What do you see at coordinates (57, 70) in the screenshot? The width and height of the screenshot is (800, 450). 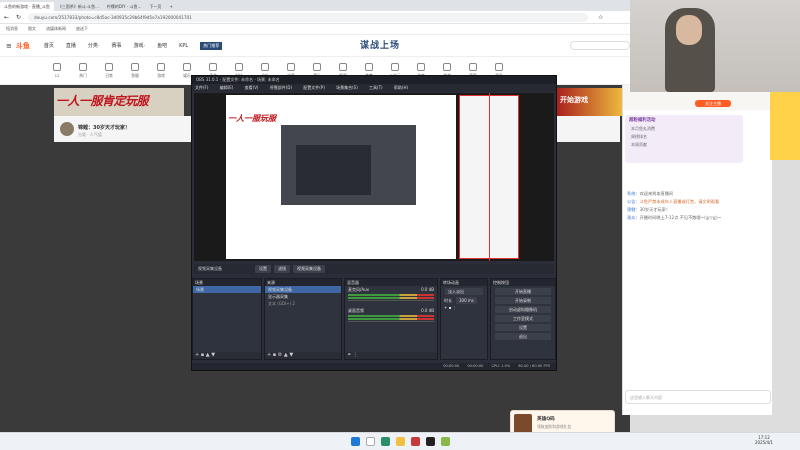 I see `category-item: 12` at bounding box center [57, 70].